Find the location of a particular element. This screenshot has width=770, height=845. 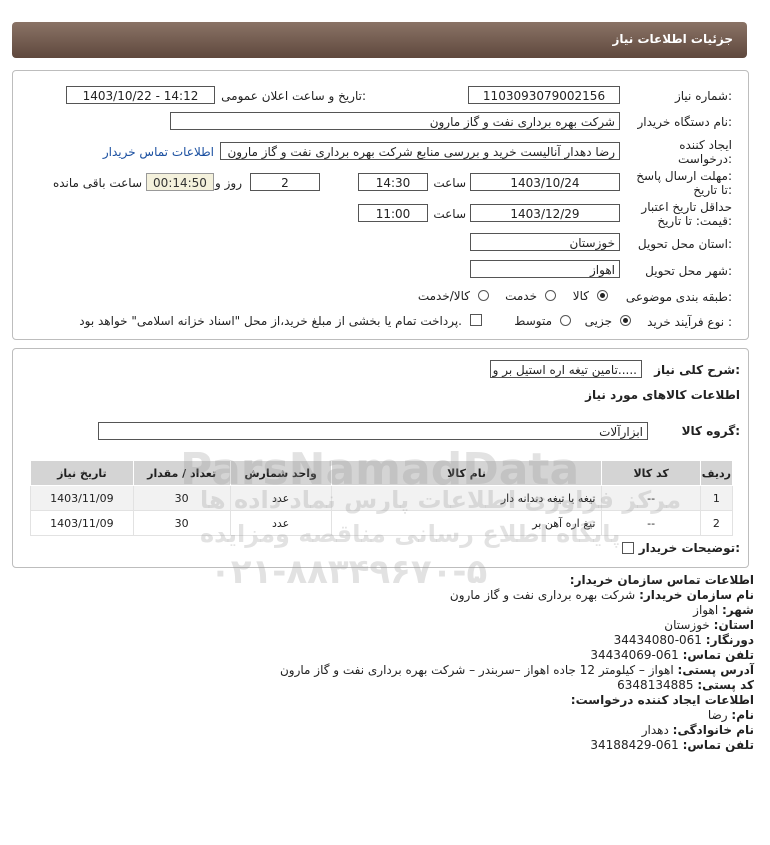

category-both-radio is located at coordinates (483, 295).